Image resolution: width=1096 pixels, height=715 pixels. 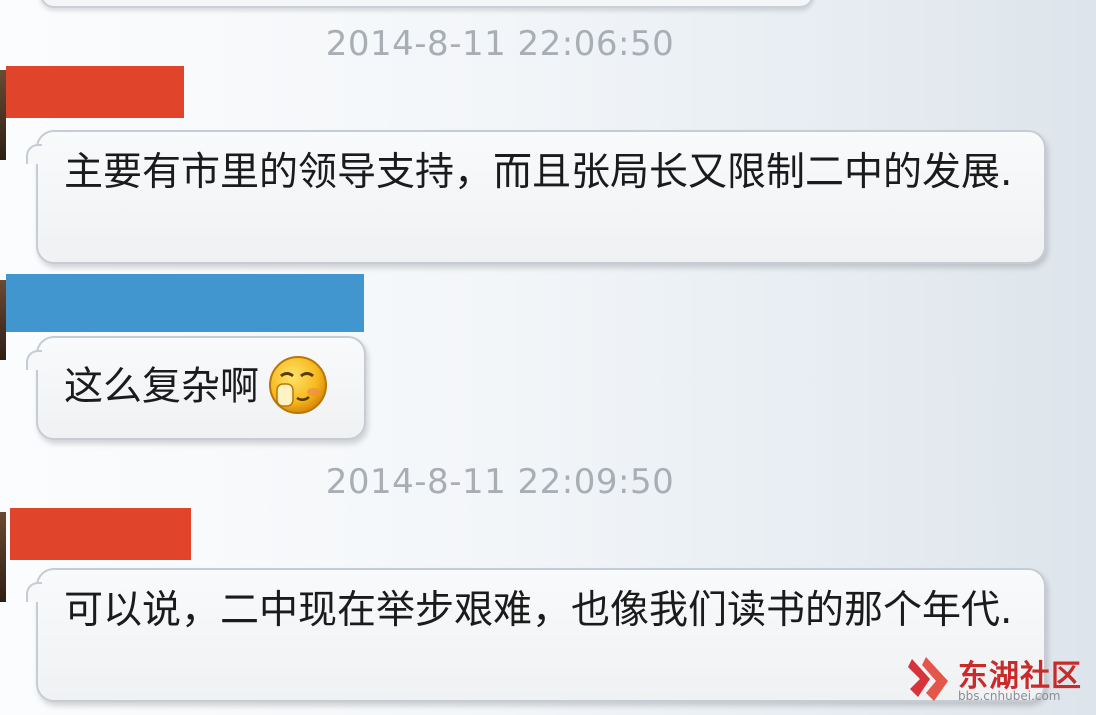 I want to click on message-text: 可以说，二中现在举步艰难，也像我们读书的那个年代., so click(x=538, y=610).